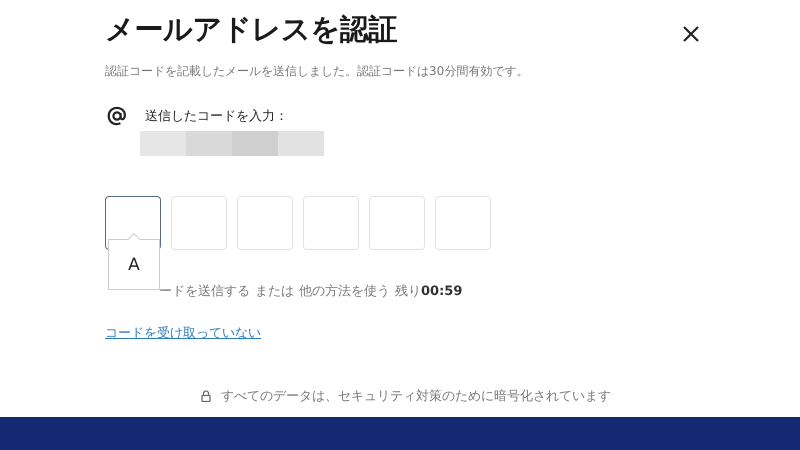 Image resolution: width=800 pixels, height=450 pixels. What do you see at coordinates (408, 291) in the screenshot?
I see `remaining-label: 残り` at bounding box center [408, 291].